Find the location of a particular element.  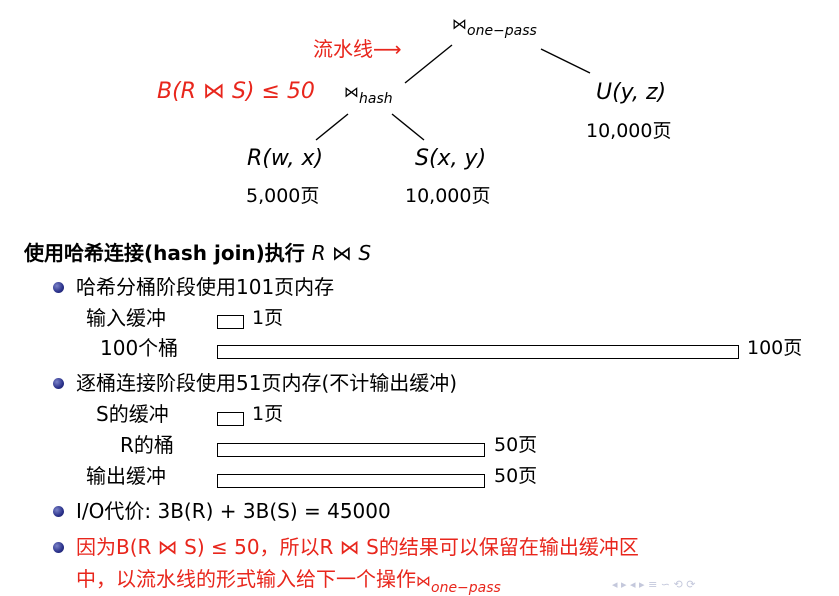

relation-s-label: S(x, y) is located at coordinates (451, 158).